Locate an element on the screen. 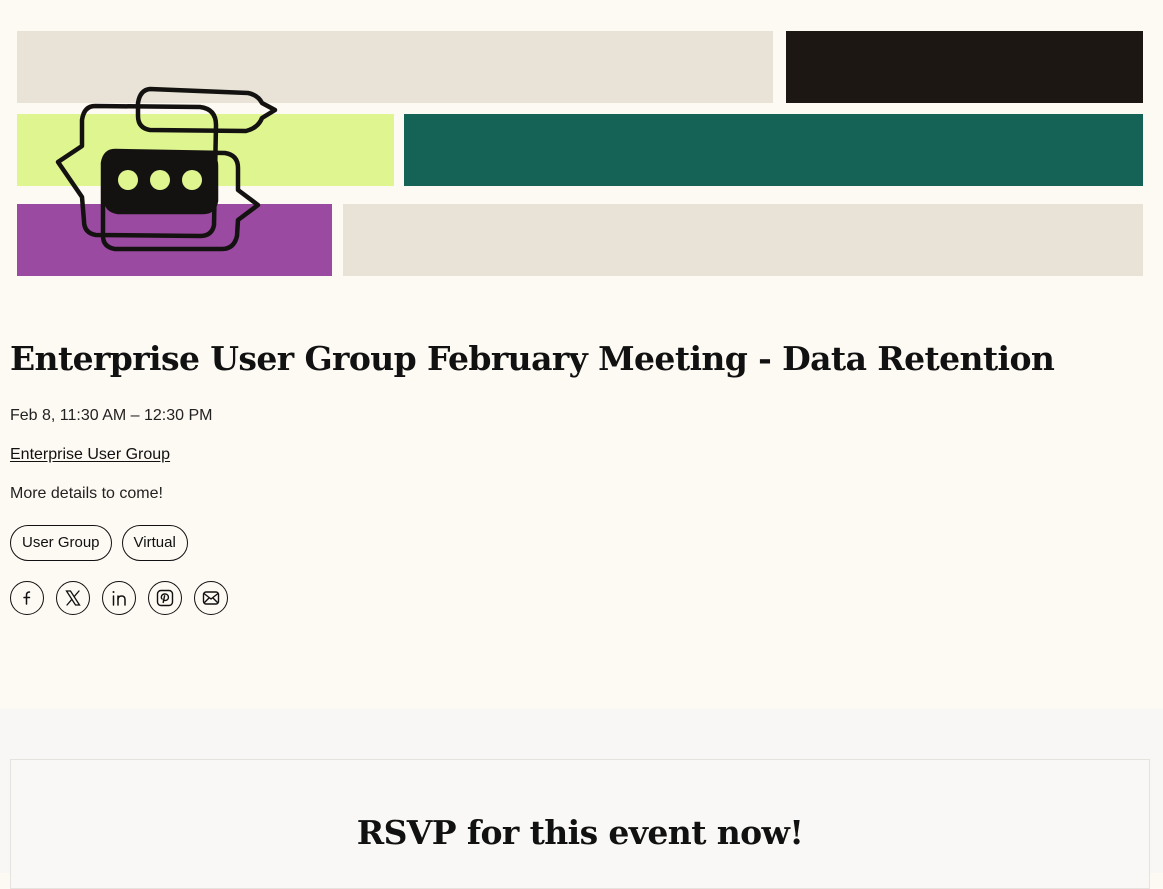 This screenshot has height=889, width=1163. share-pinterest-button is located at coordinates (165, 597).